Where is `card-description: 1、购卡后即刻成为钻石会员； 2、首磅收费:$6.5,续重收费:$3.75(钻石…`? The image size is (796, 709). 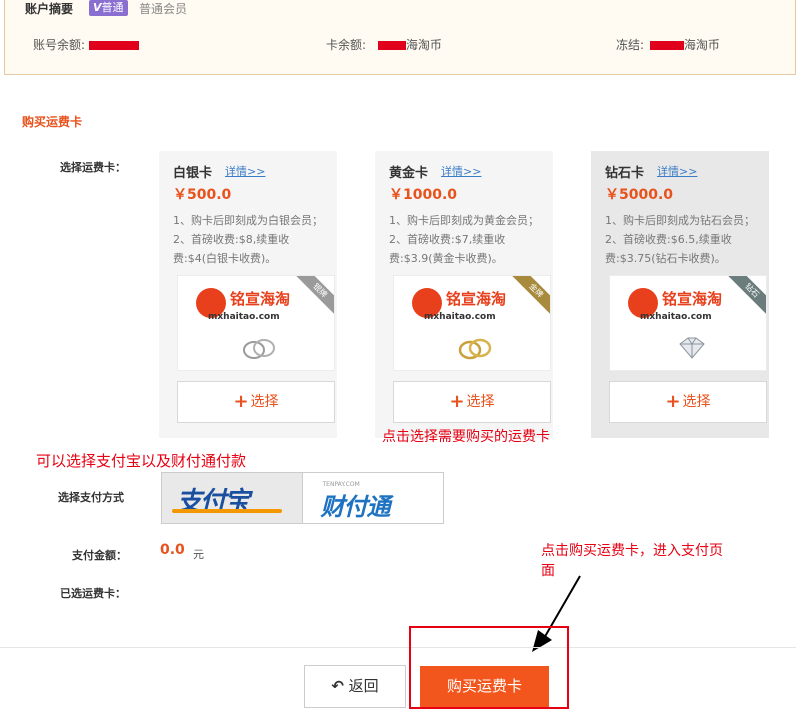
card-description: 1、购卡后即刻成为钻石会员； 2、首磅收费:$6.5,续重收费:$3.75(钻石… is located at coordinates (685, 239).